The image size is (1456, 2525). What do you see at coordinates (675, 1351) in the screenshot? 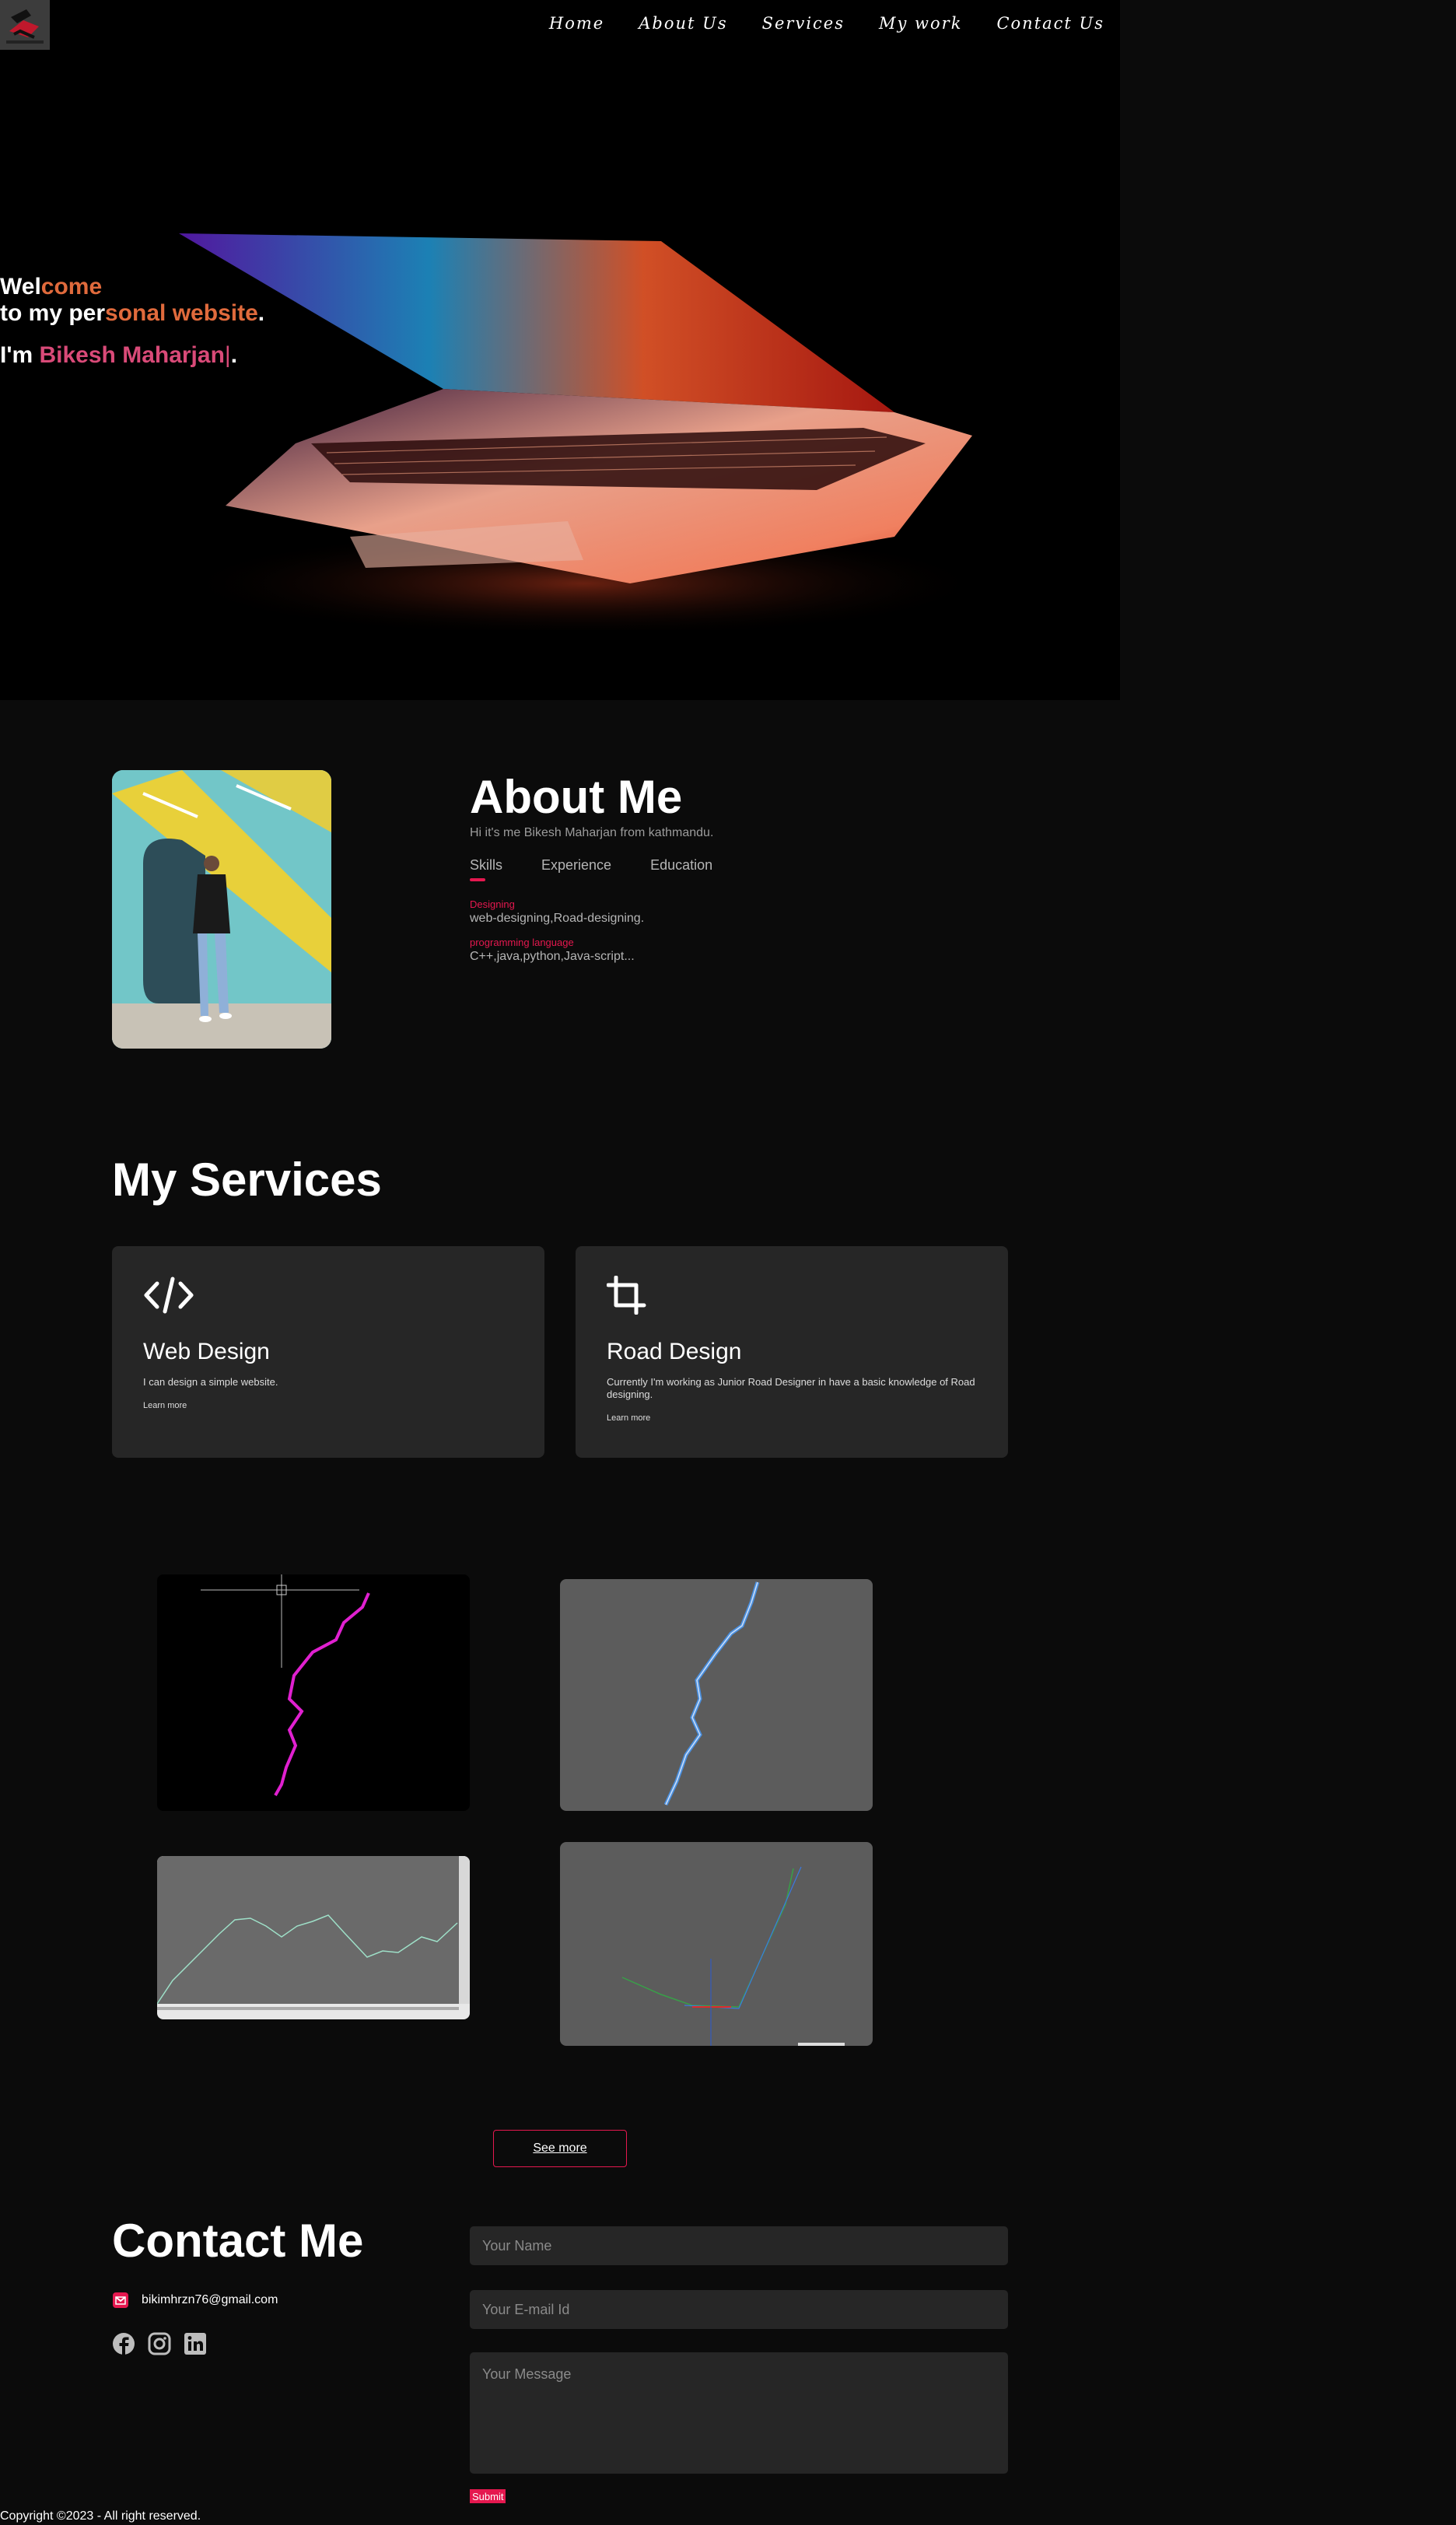
I see `service-title: Road Design` at bounding box center [675, 1351].